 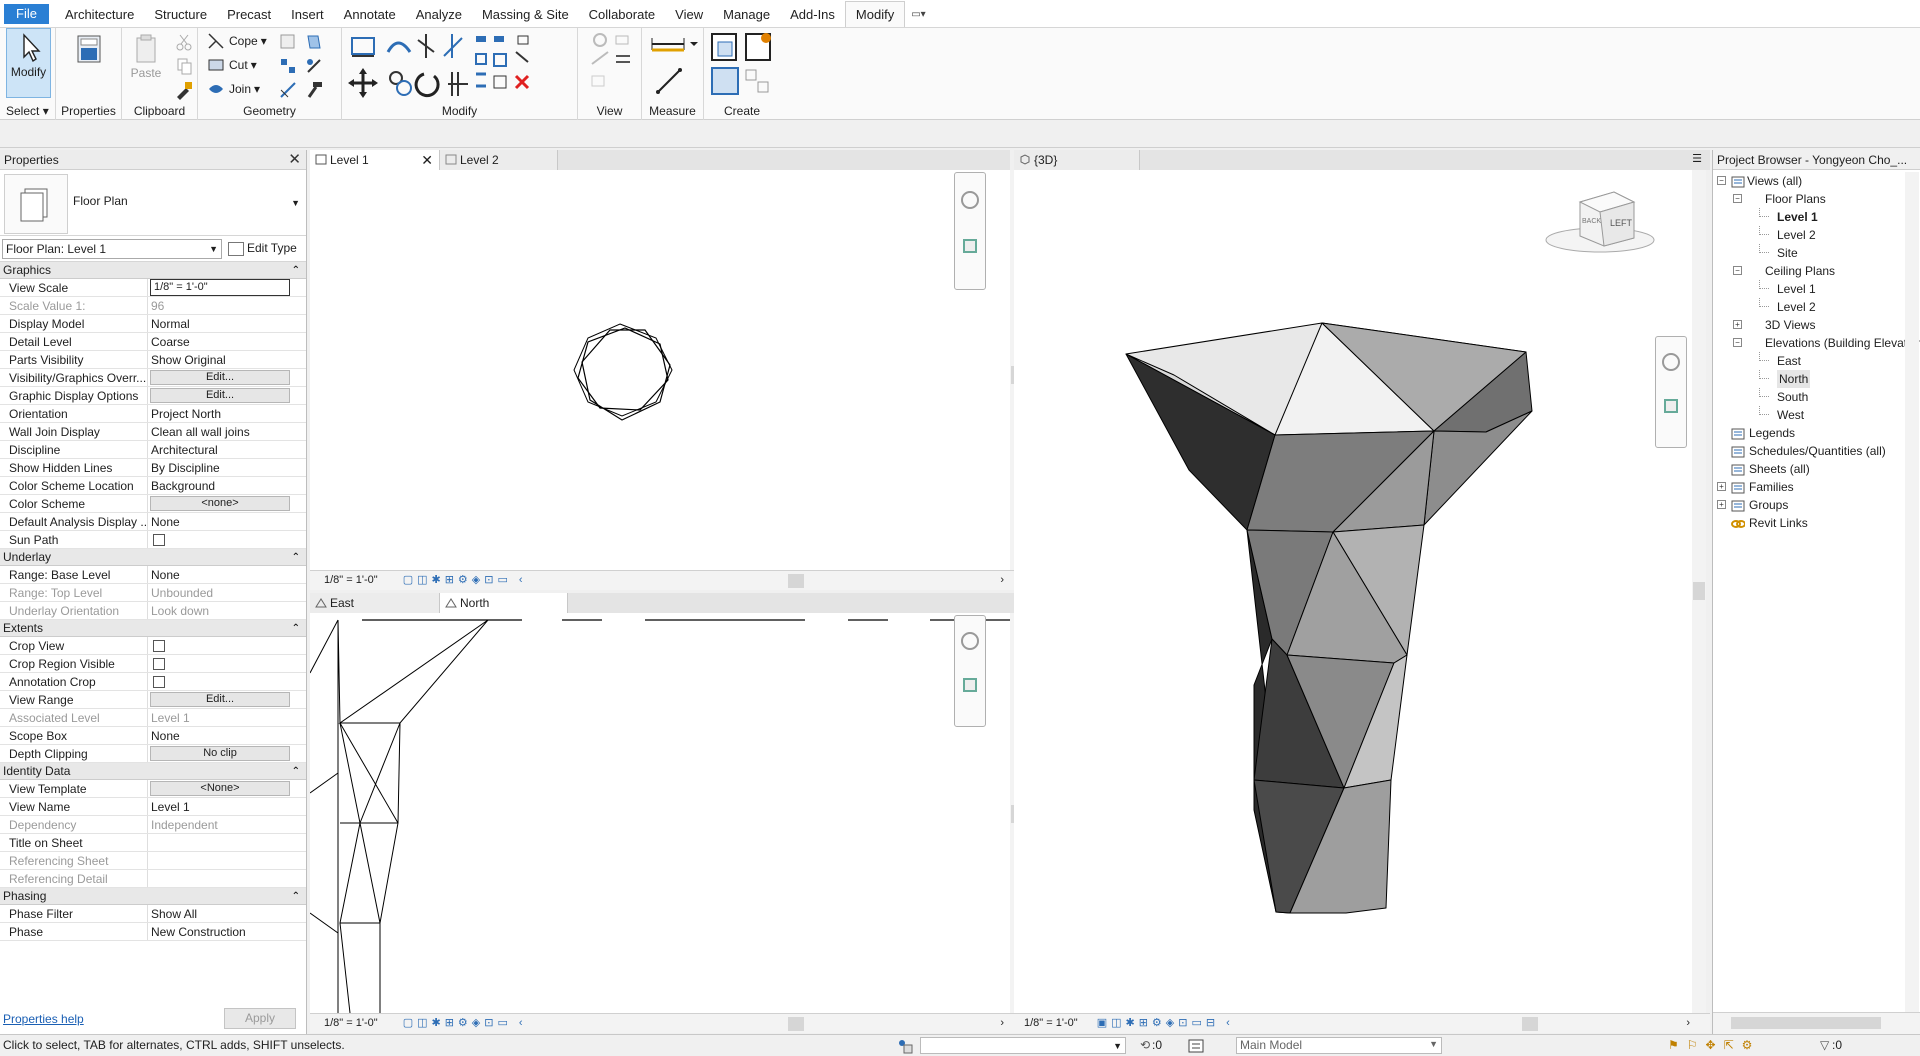 What do you see at coordinates (1810, 451) in the screenshot?
I see `browser-item-schedules-quantities-all-: Schedules/Quantities (all)` at bounding box center [1810, 451].